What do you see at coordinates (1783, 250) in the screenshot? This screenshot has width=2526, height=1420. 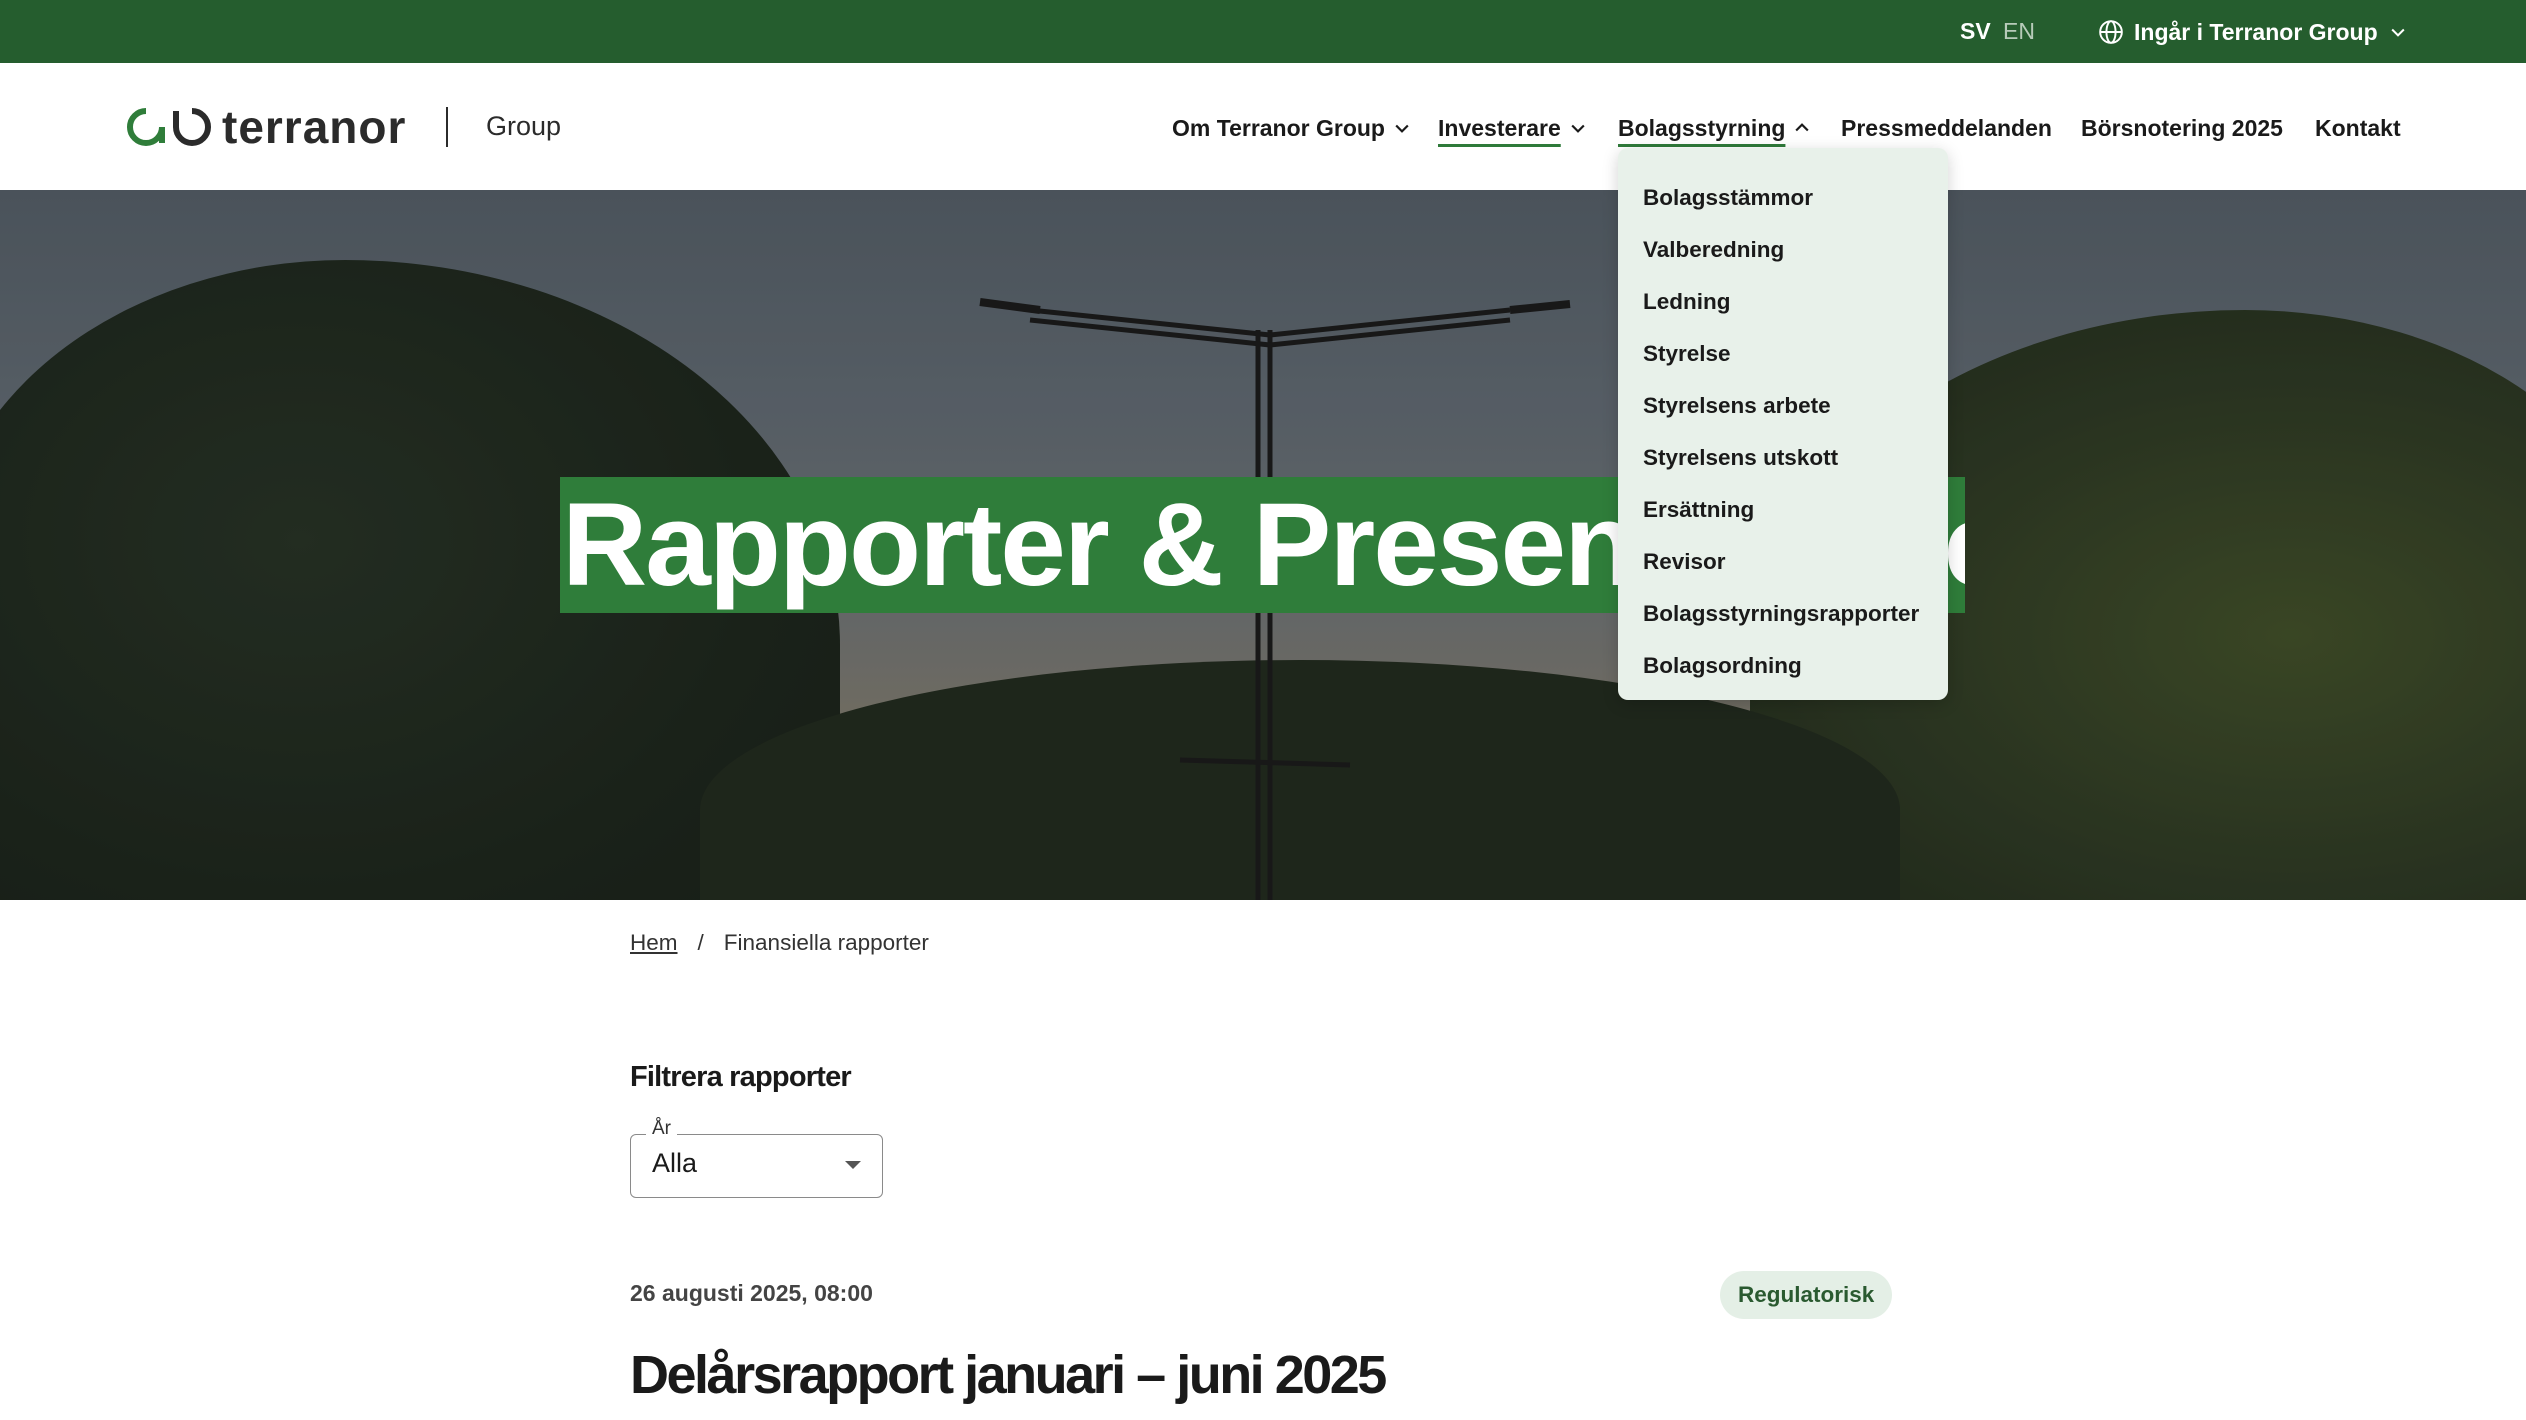 I see `dropdown-item-valberedning: Valberedning` at bounding box center [1783, 250].